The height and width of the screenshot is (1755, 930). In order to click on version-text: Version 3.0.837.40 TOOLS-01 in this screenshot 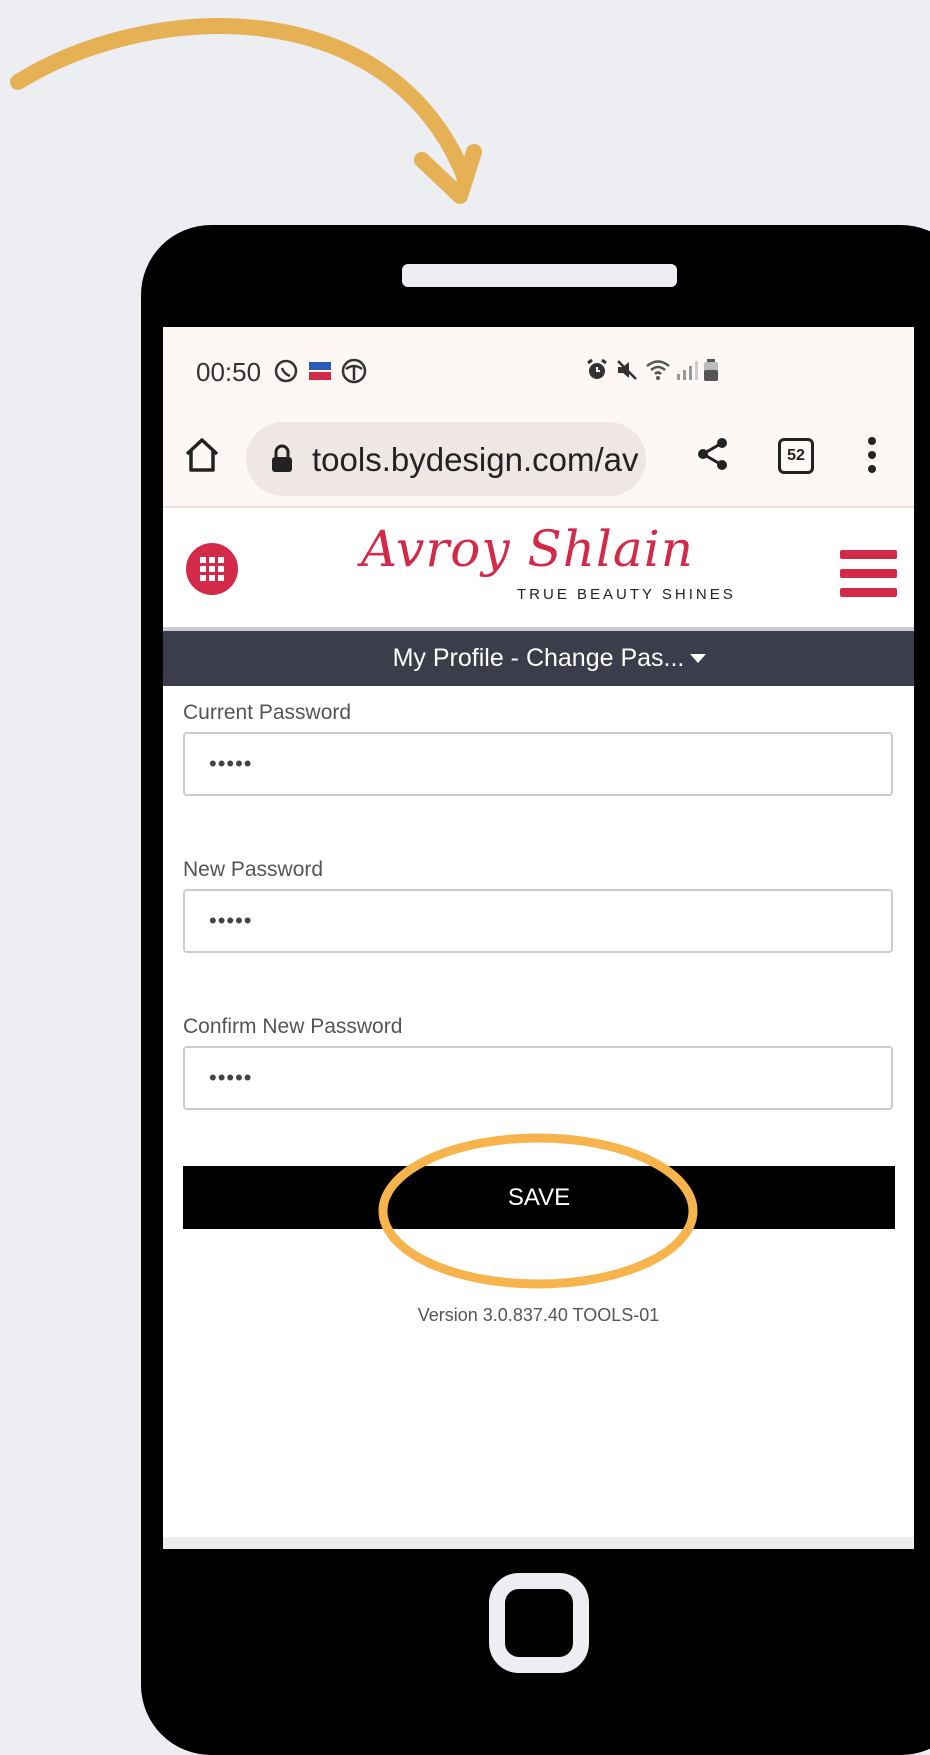, I will do `click(538, 1315)`.